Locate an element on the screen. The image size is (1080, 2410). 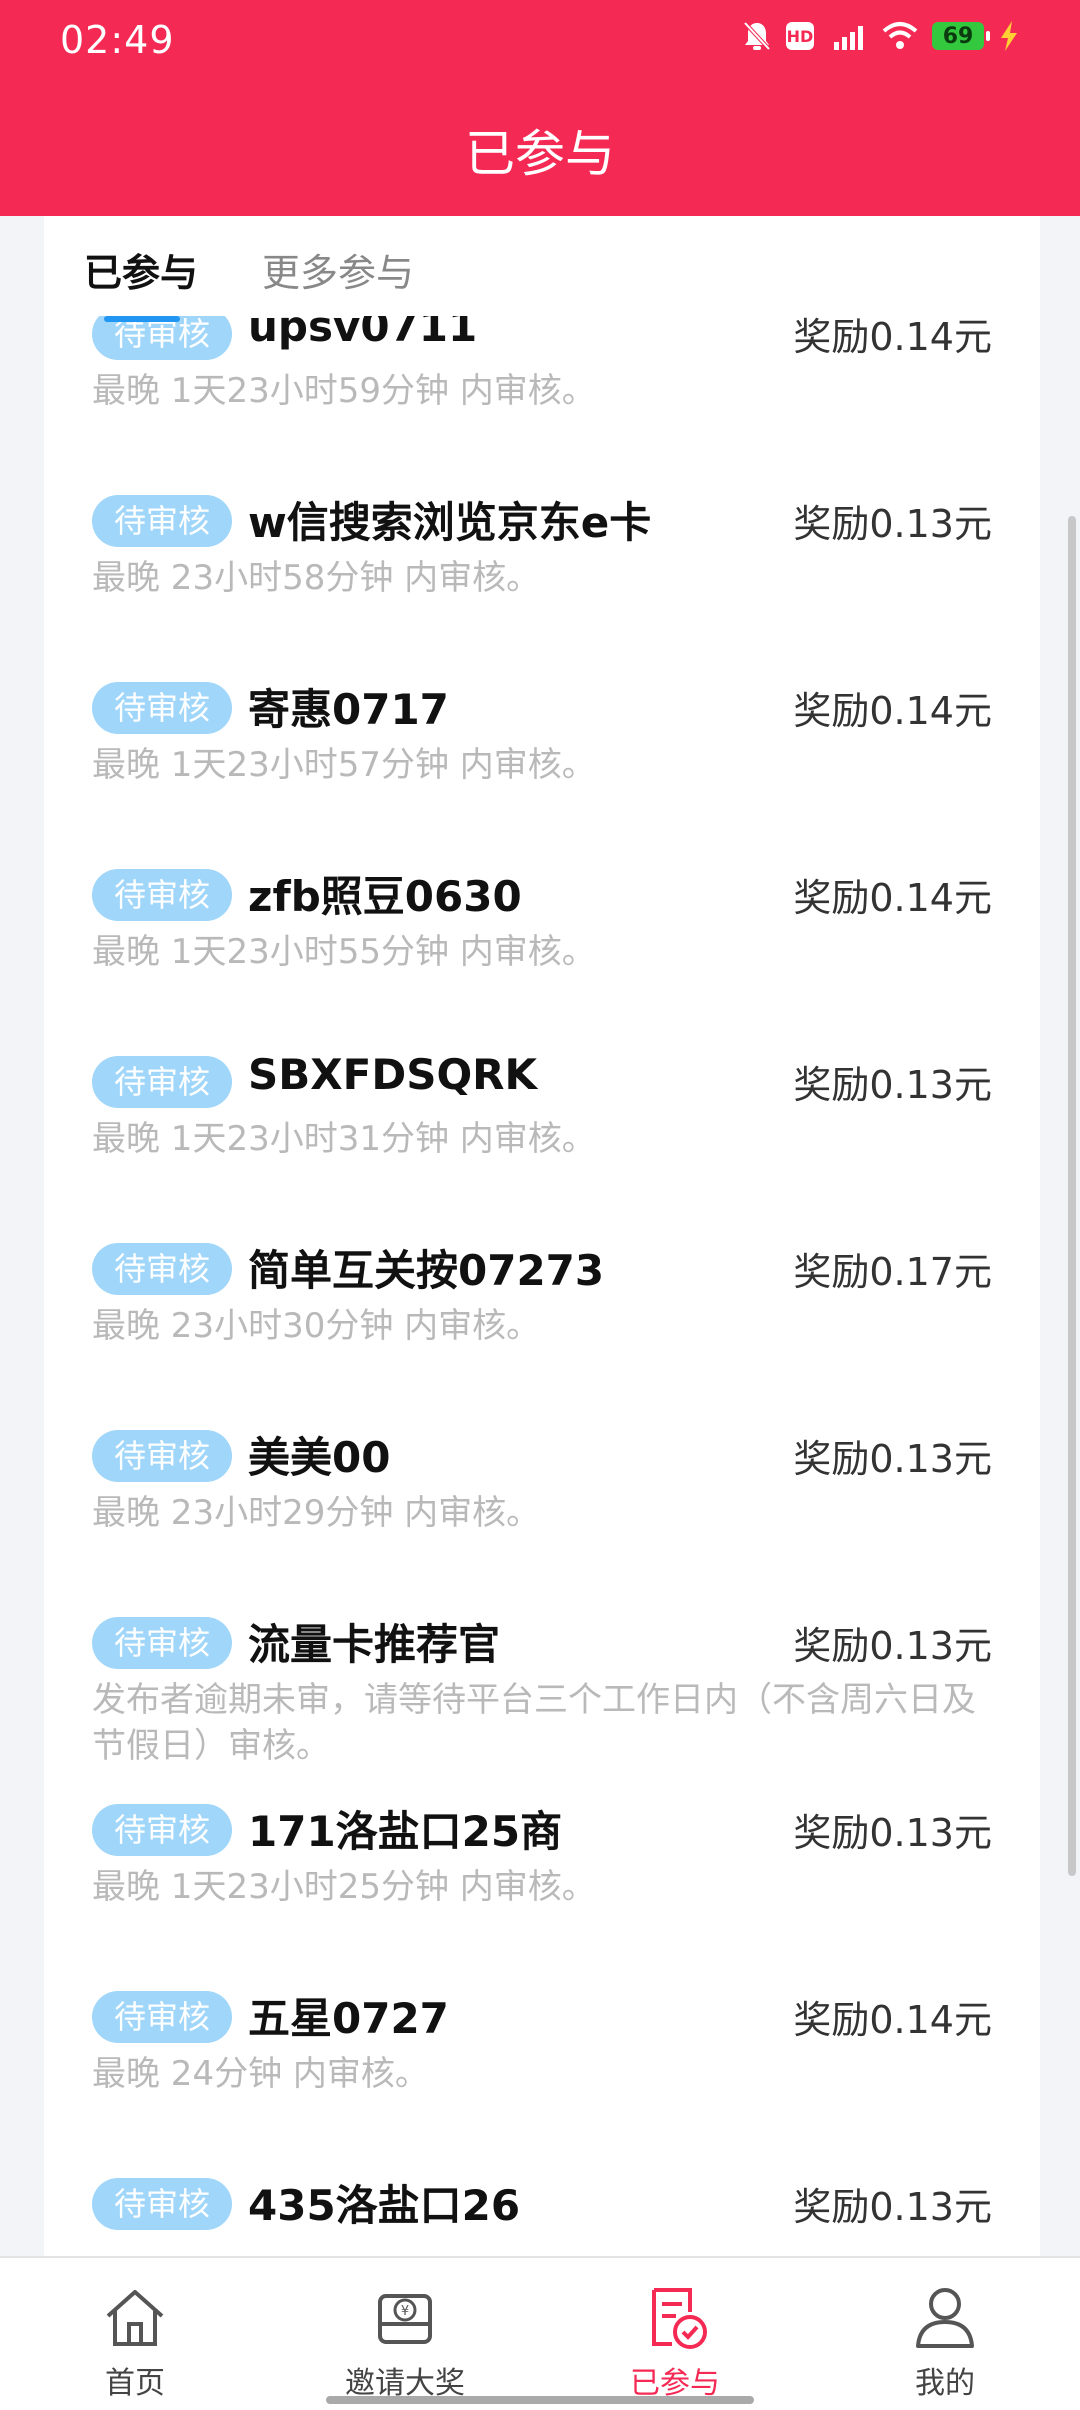
list-item: 待审核 zfb照豆0630 奖励0.14元 最晚 1天23小时55分钟 内审核。 is located at coordinates (542, 925).